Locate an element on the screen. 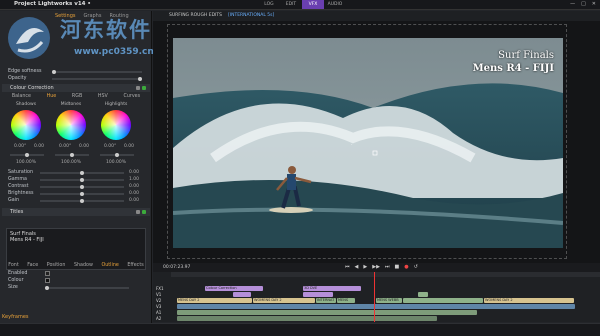 The image size is (600, 336). edge-softness-label: Edge softness is located at coordinates (25, 71).